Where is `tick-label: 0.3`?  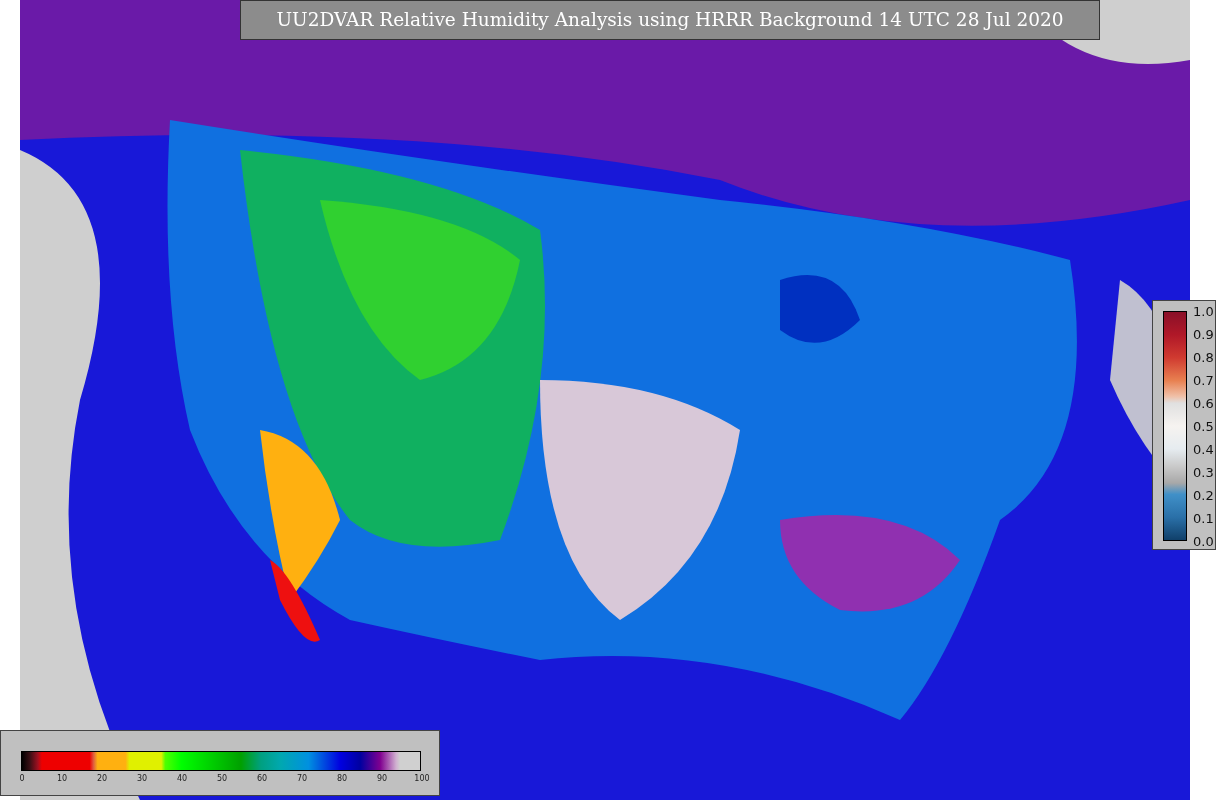
tick-label: 0.3 is located at coordinates (1203, 473).